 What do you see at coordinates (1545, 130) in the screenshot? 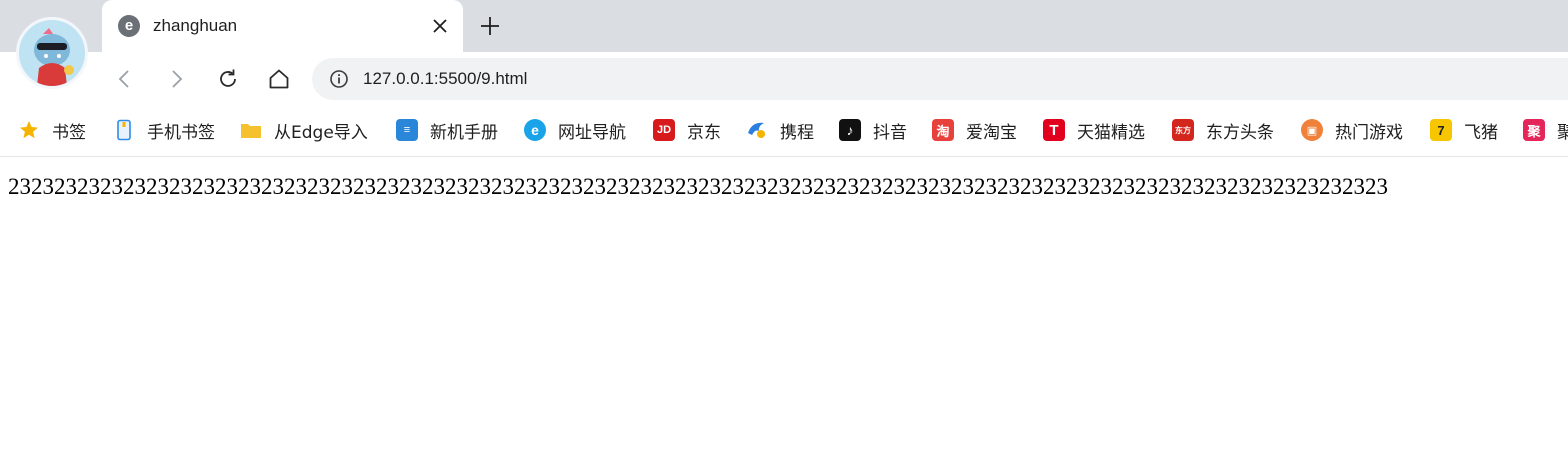
I see `bookmark-item: 聚 聚` at bounding box center [1545, 130].